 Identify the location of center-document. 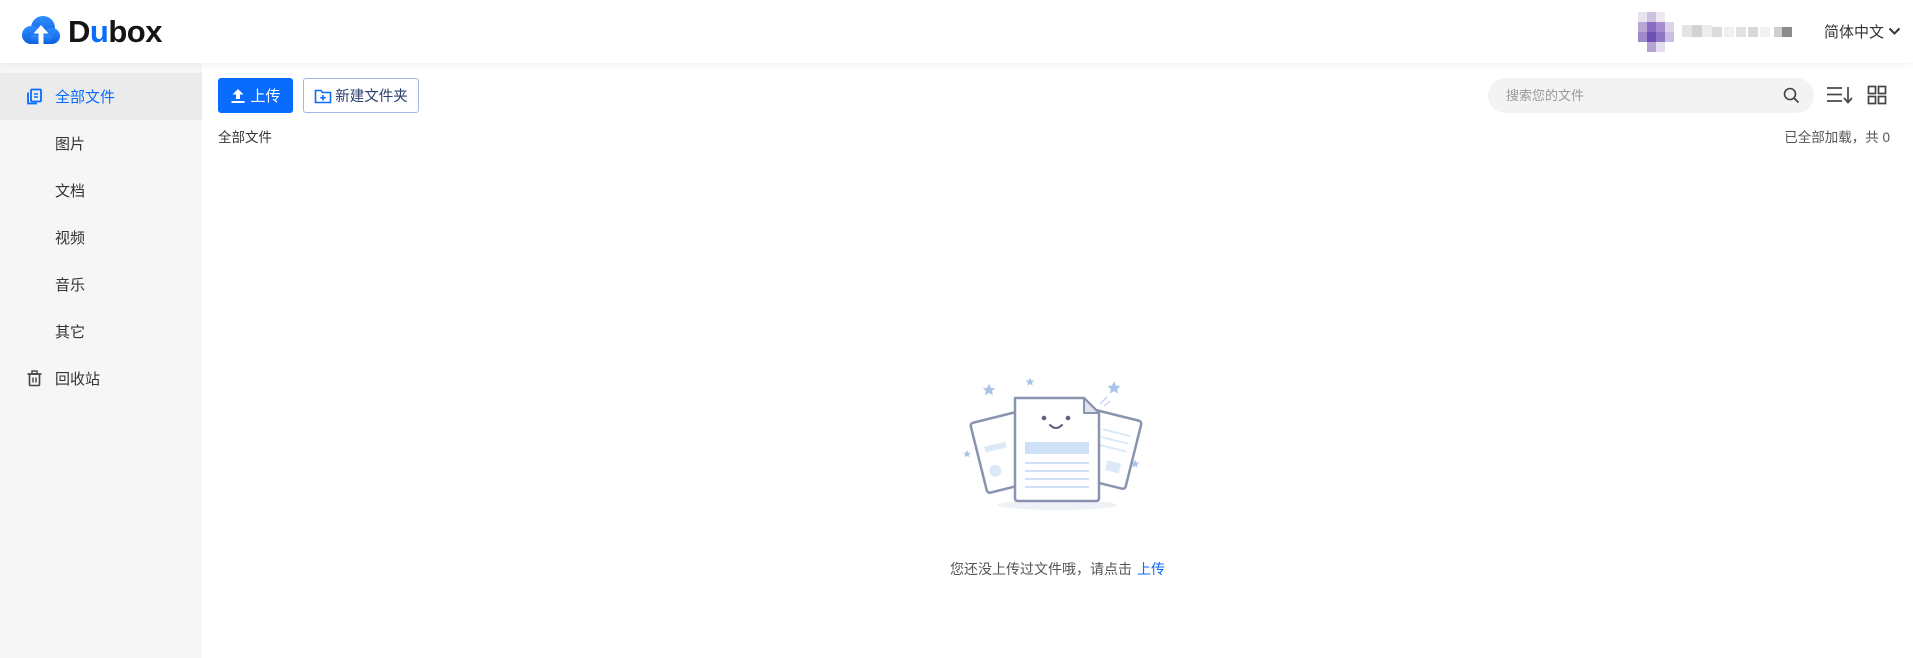
(1057, 449).